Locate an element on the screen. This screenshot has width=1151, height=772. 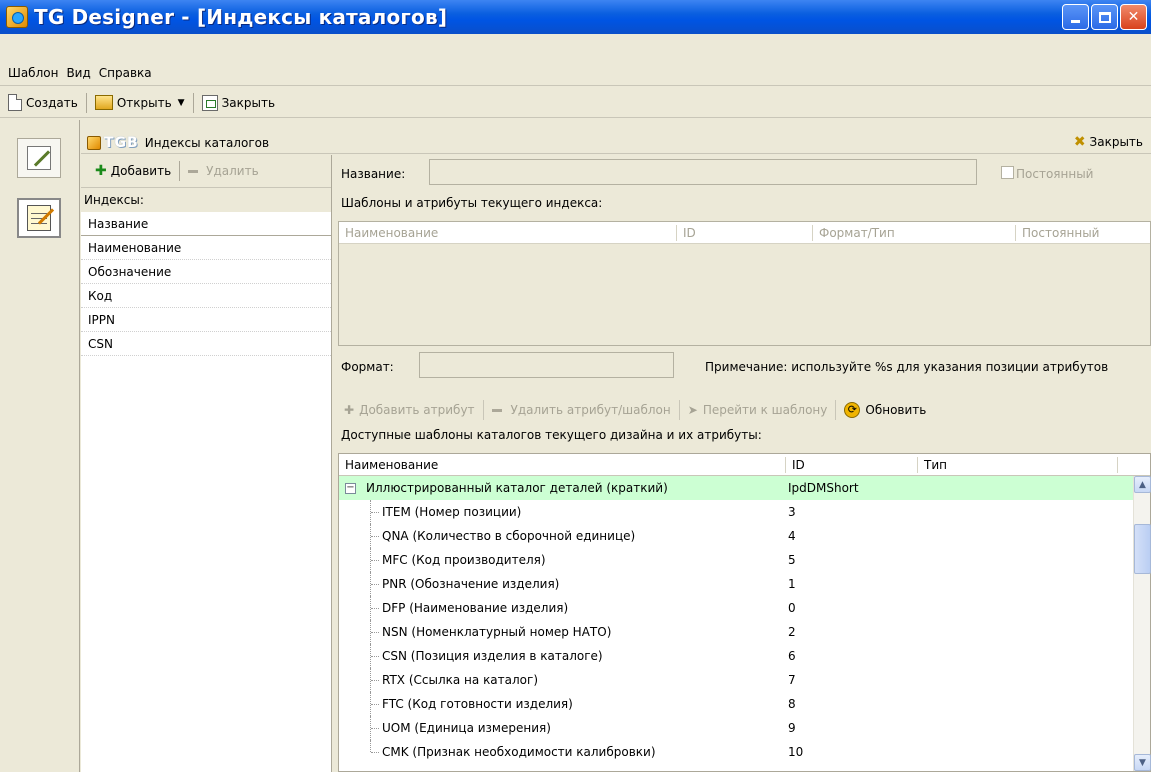
refresh-icon: ⟳ is located at coordinates (852, 410).